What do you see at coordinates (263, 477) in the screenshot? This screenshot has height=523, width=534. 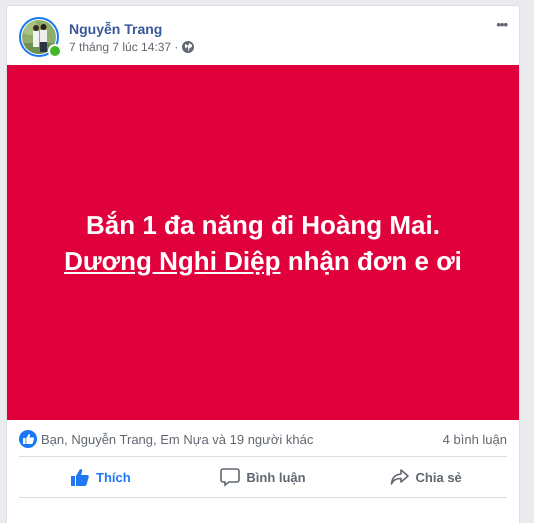 I see `comment-action-button: Bình luận` at bounding box center [263, 477].